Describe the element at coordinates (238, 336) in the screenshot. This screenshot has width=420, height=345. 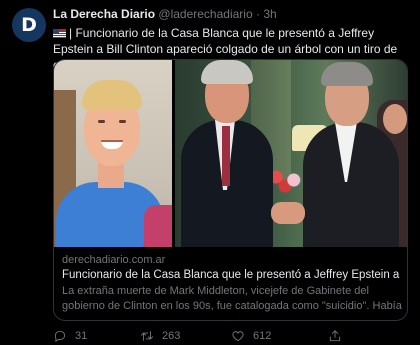
I see `heart-icon` at that location.